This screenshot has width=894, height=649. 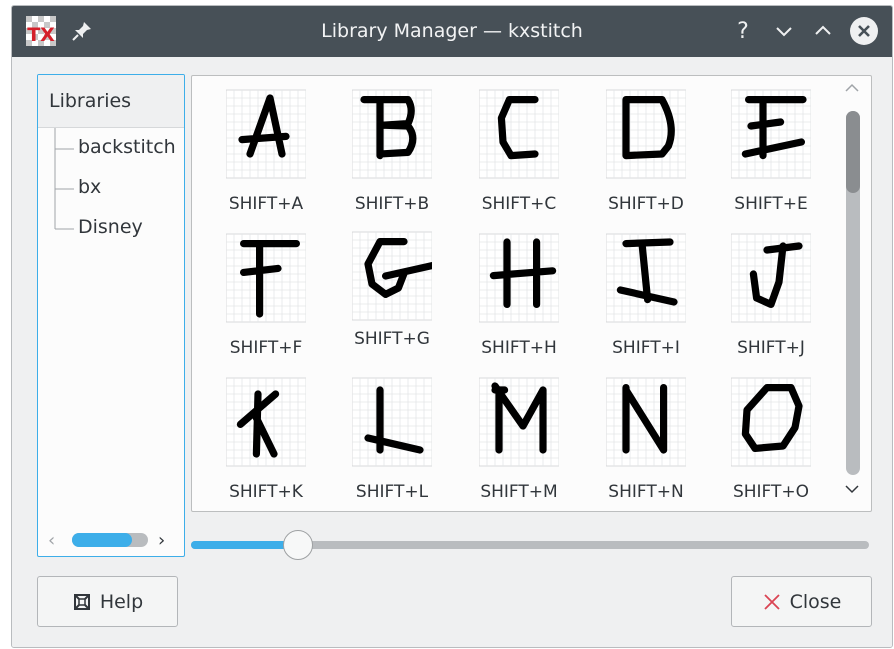 What do you see at coordinates (392, 134) in the screenshot?
I see `symbol-thumbnail-b` at bounding box center [392, 134].